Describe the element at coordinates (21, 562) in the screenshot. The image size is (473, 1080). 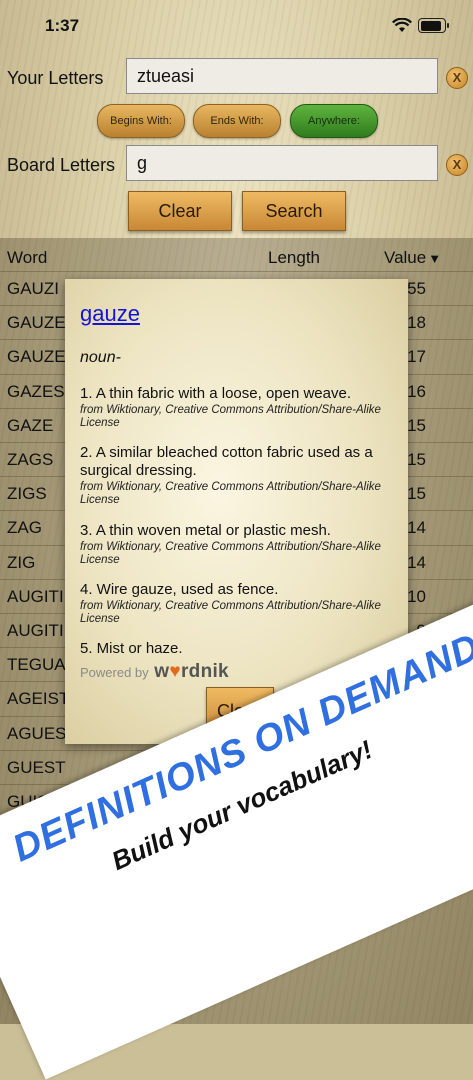
I see `word-cell: ZIG` at that location.